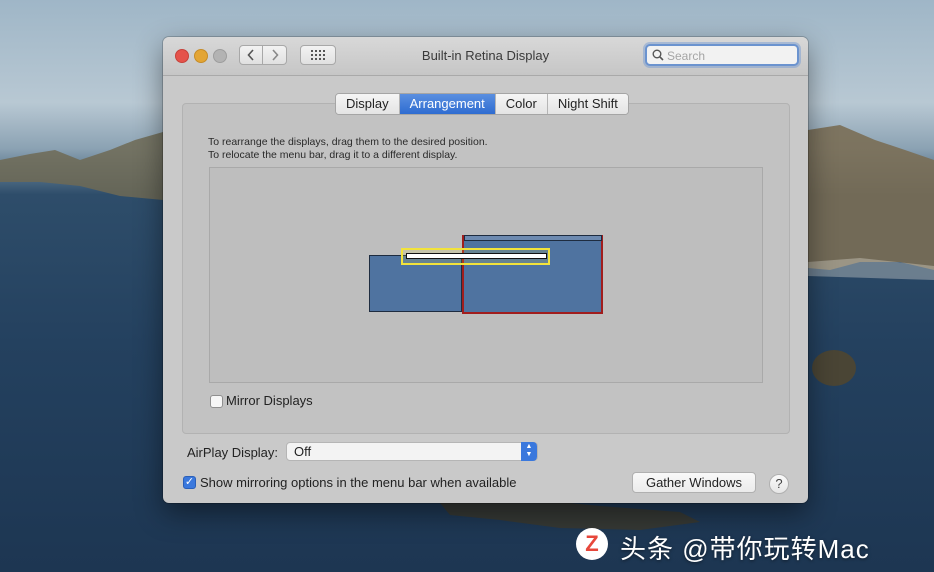  What do you see at coordinates (587, 104) in the screenshot?
I see `tab-night-shift: Night Shift` at bounding box center [587, 104].